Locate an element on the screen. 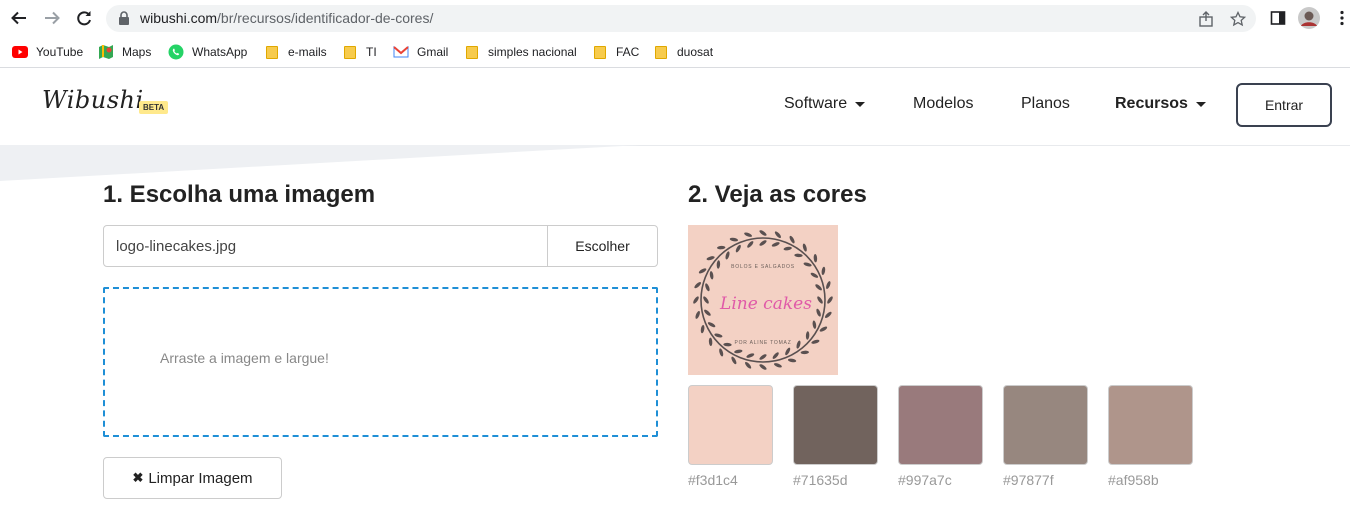 The image size is (1350, 518). nav-modelos: Modelos is located at coordinates (943, 104).